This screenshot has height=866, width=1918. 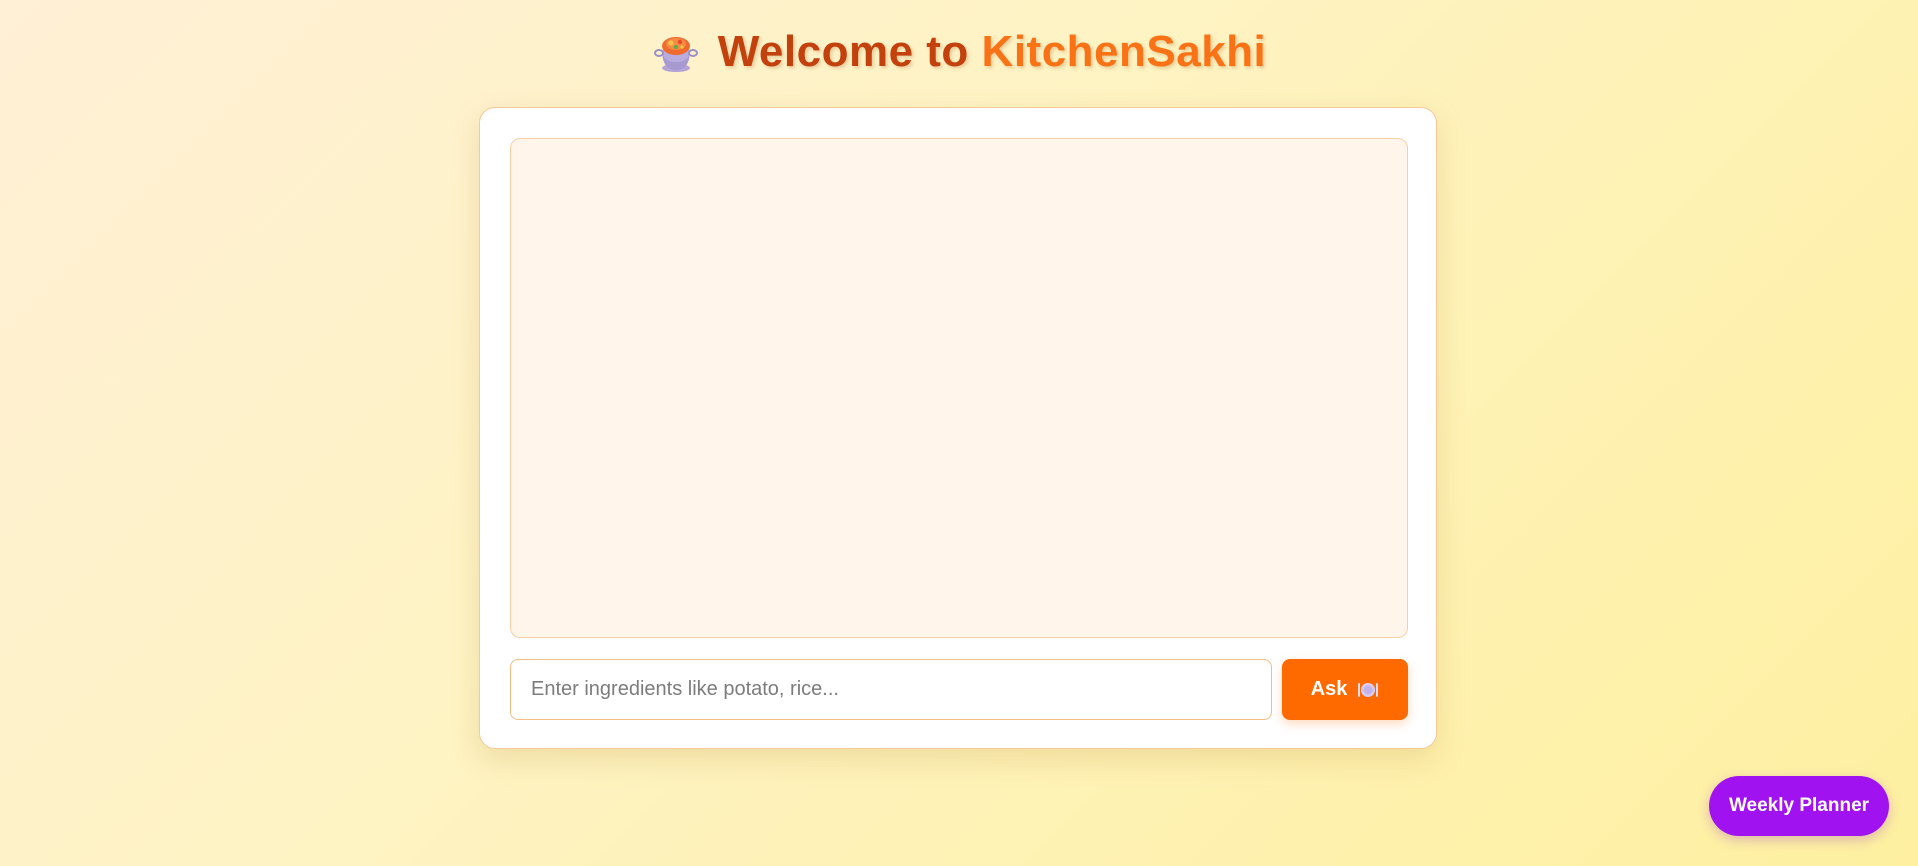 I want to click on weekly-planner-button: Weekly Planner, so click(x=1799, y=806).